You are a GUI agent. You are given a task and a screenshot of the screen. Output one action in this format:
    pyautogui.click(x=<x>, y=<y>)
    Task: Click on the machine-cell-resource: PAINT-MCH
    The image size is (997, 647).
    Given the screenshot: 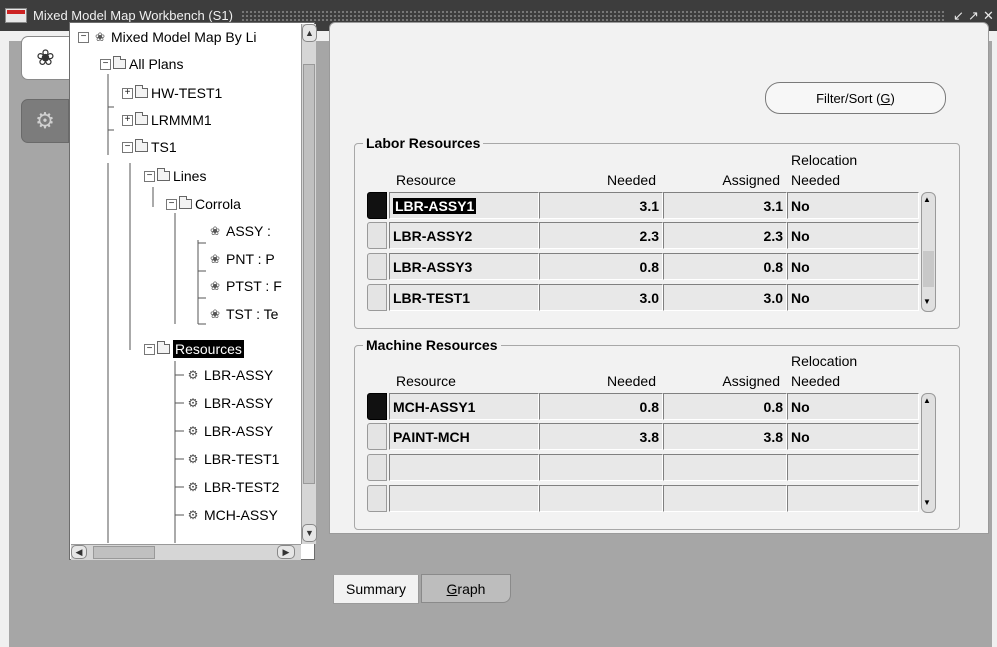 What is the action you would take?
    pyautogui.click(x=464, y=436)
    